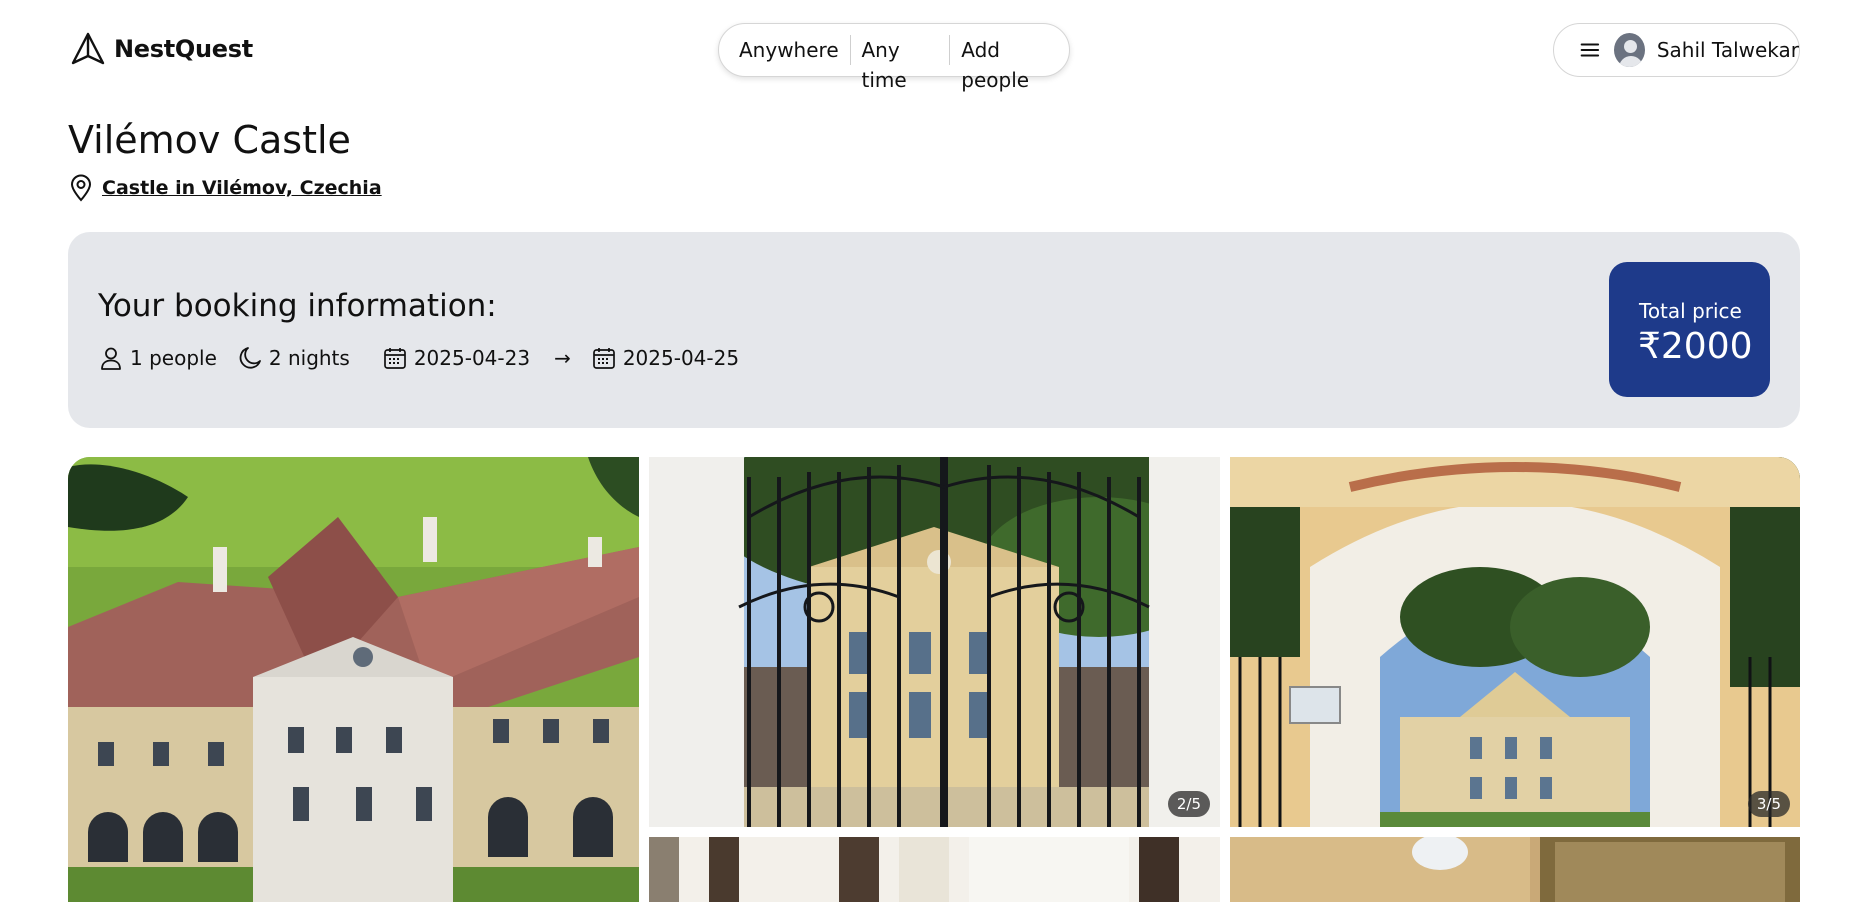 The width and height of the screenshot is (1868, 902). Describe the element at coordinates (81, 188) in the screenshot. I see `map-pin-icon` at that location.